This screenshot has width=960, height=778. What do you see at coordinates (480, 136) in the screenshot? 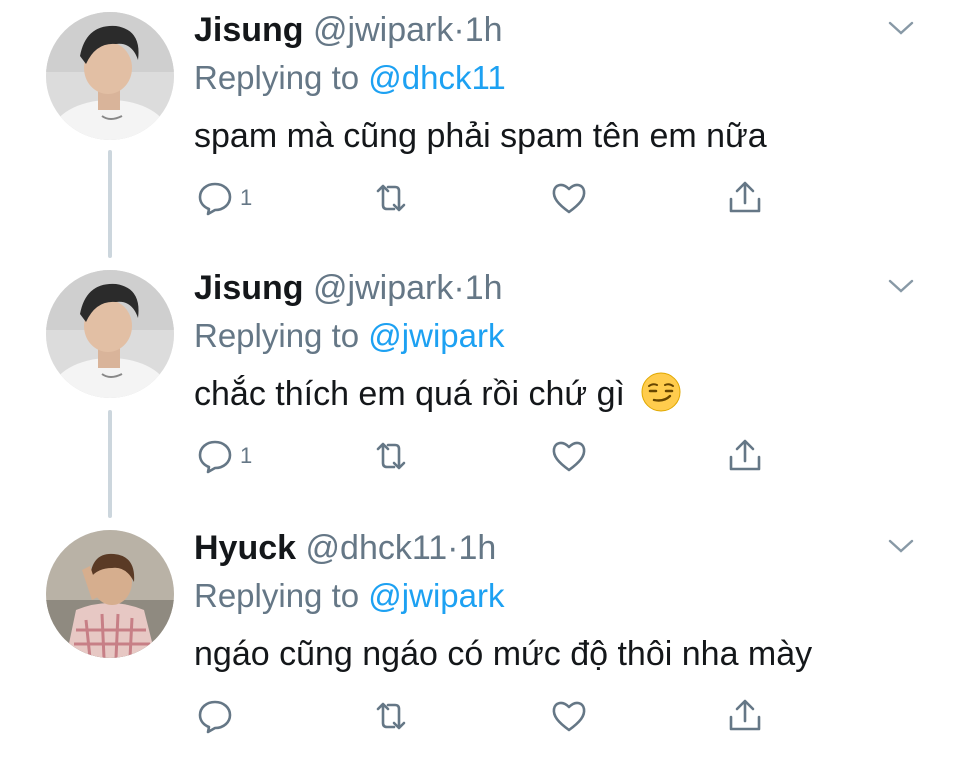
I see `tweet-text: spam mà cũng phải spam tên em nữa` at bounding box center [480, 136].